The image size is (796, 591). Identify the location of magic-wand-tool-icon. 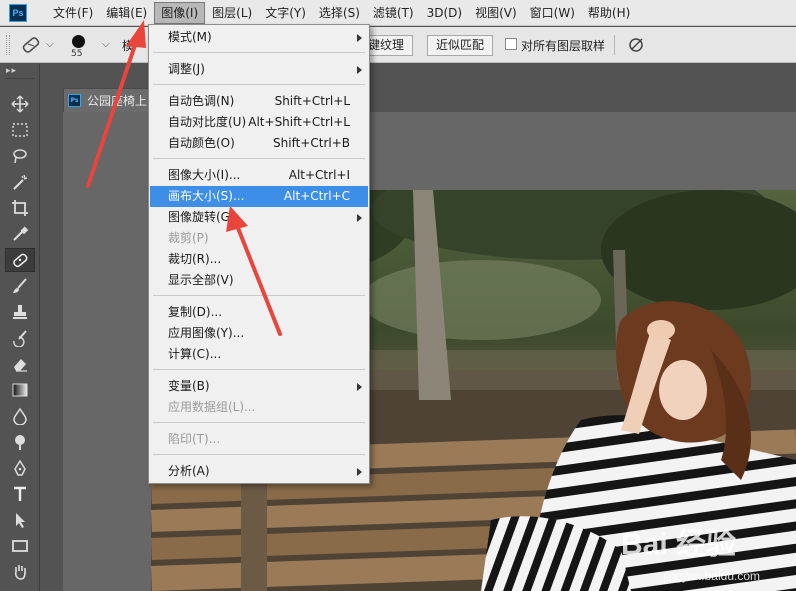
(20, 182).